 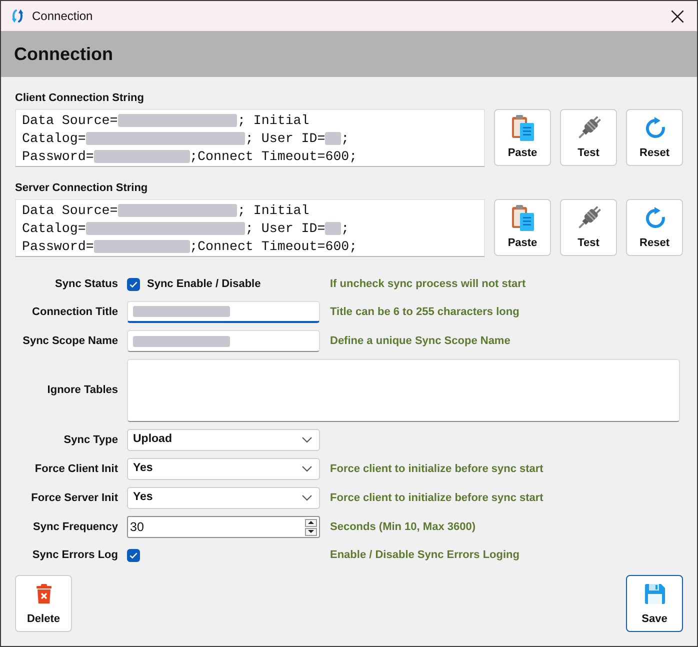 I want to click on save-button: Save, so click(x=654, y=603).